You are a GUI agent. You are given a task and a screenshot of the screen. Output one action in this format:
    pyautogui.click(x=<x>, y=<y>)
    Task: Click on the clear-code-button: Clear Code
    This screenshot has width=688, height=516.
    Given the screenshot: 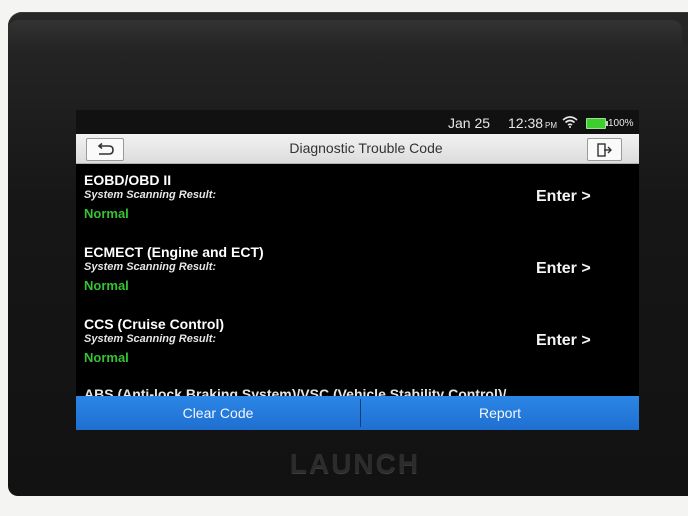 What is the action you would take?
    pyautogui.click(x=218, y=413)
    